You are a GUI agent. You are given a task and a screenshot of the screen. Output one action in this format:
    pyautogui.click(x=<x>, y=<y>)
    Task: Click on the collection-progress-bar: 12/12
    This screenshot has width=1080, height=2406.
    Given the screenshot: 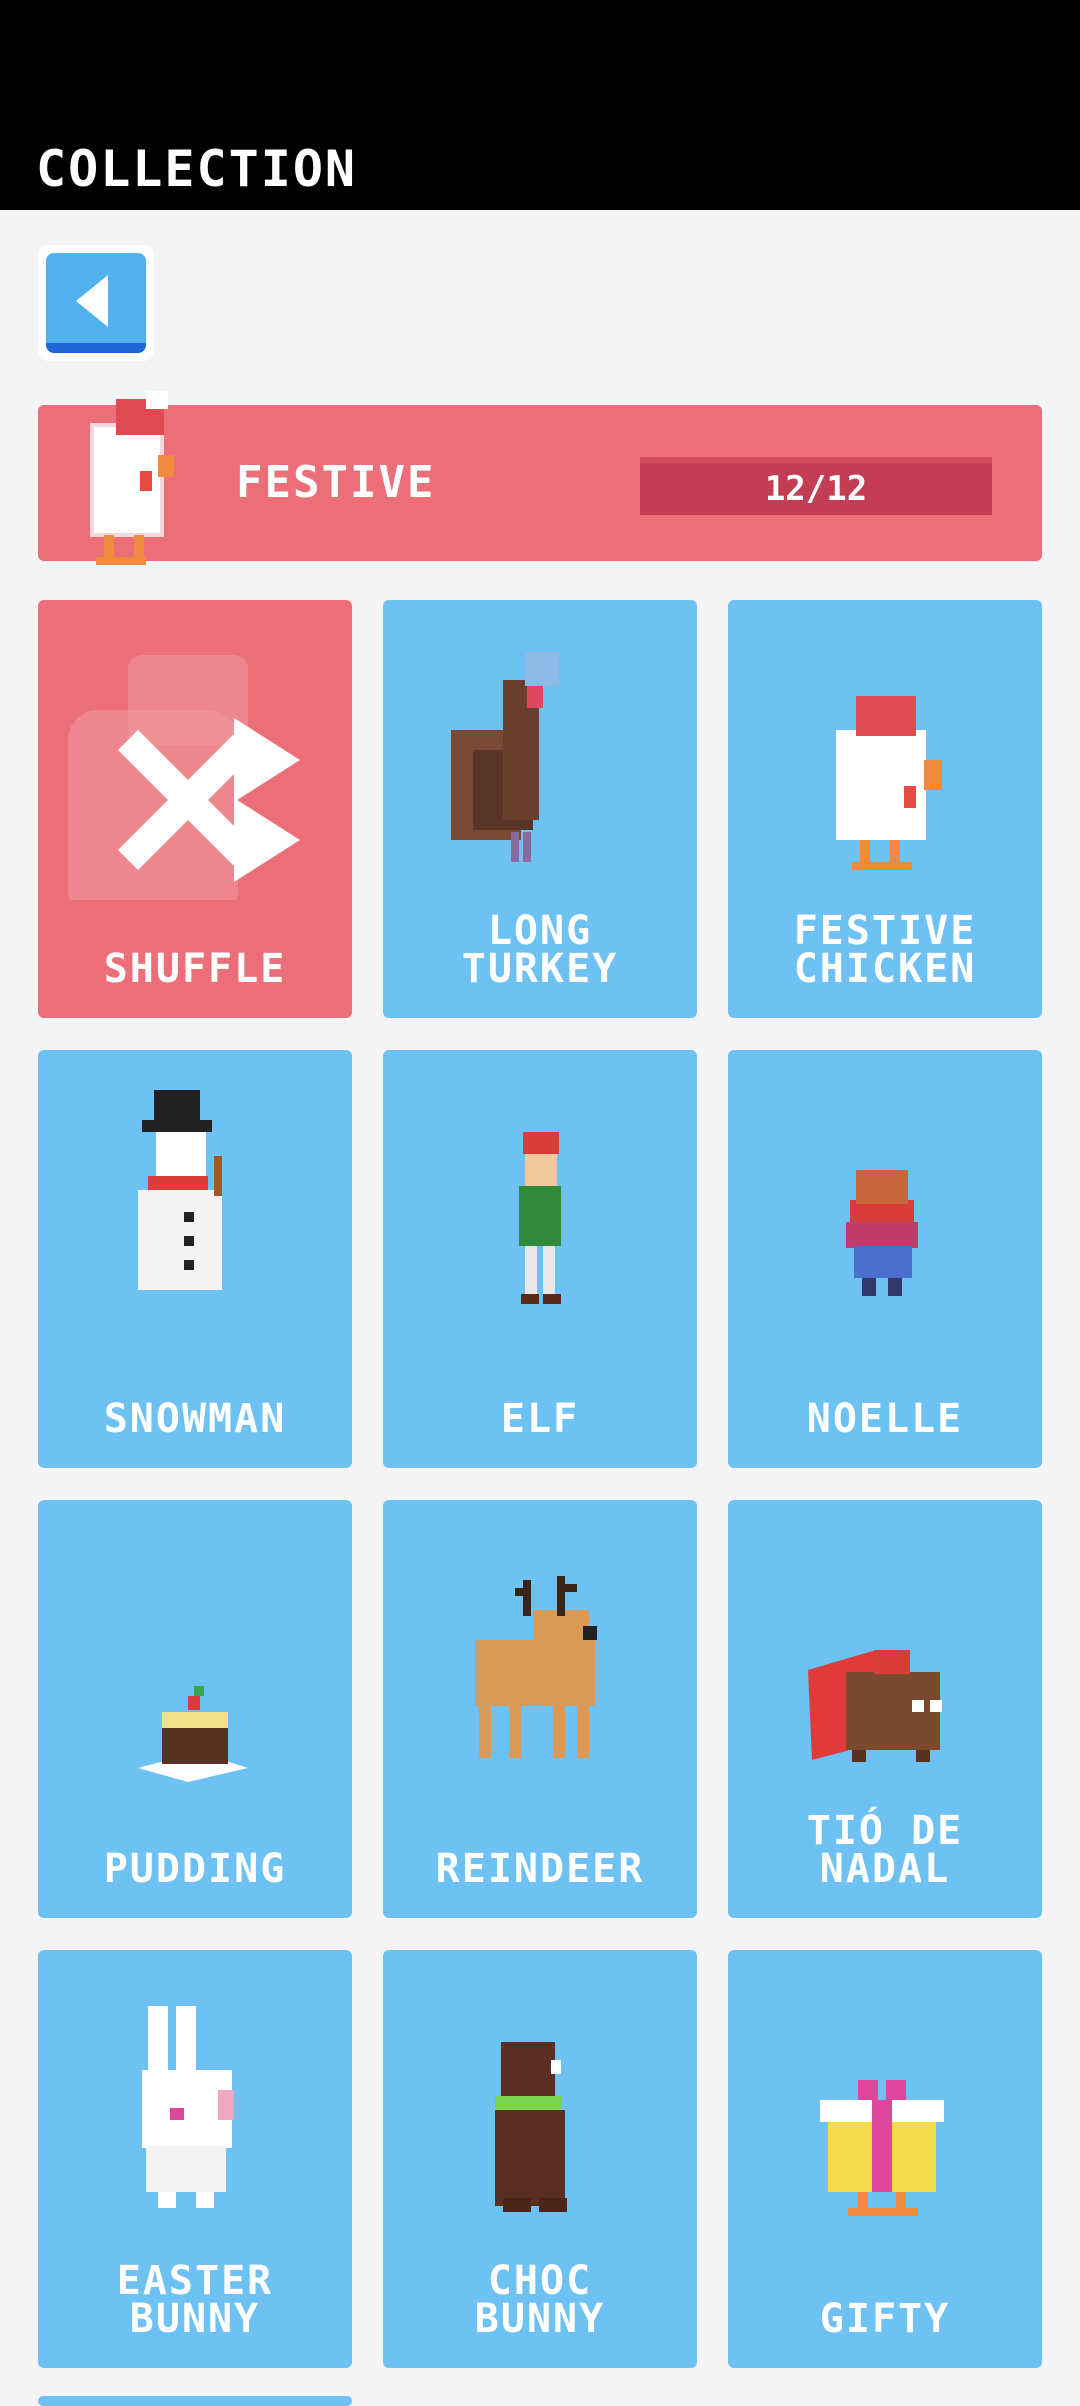 What is the action you would take?
    pyautogui.click(x=816, y=486)
    